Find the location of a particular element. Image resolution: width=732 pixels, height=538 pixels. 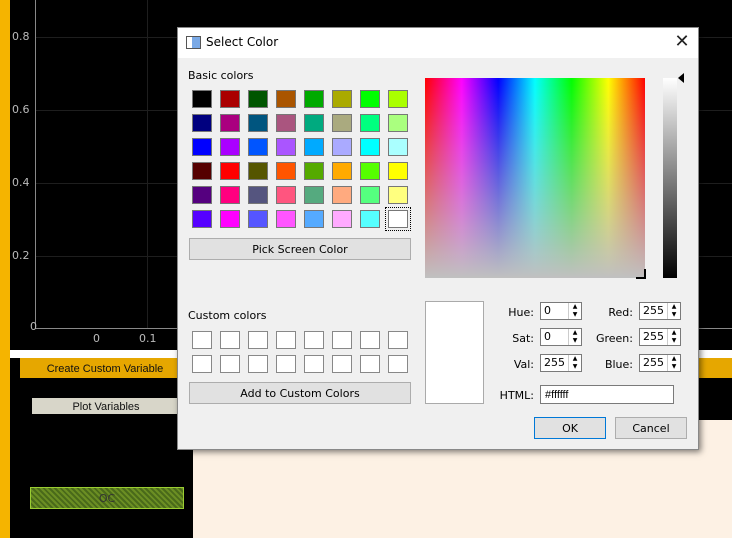

variable-bar: OC is located at coordinates (107, 498).